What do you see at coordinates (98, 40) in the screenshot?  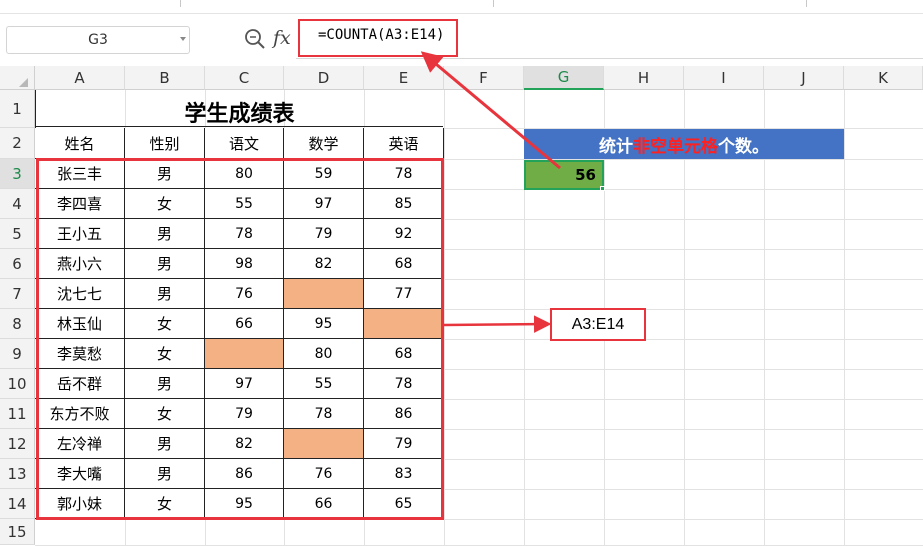 I see `name-box: G3` at bounding box center [98, 40].